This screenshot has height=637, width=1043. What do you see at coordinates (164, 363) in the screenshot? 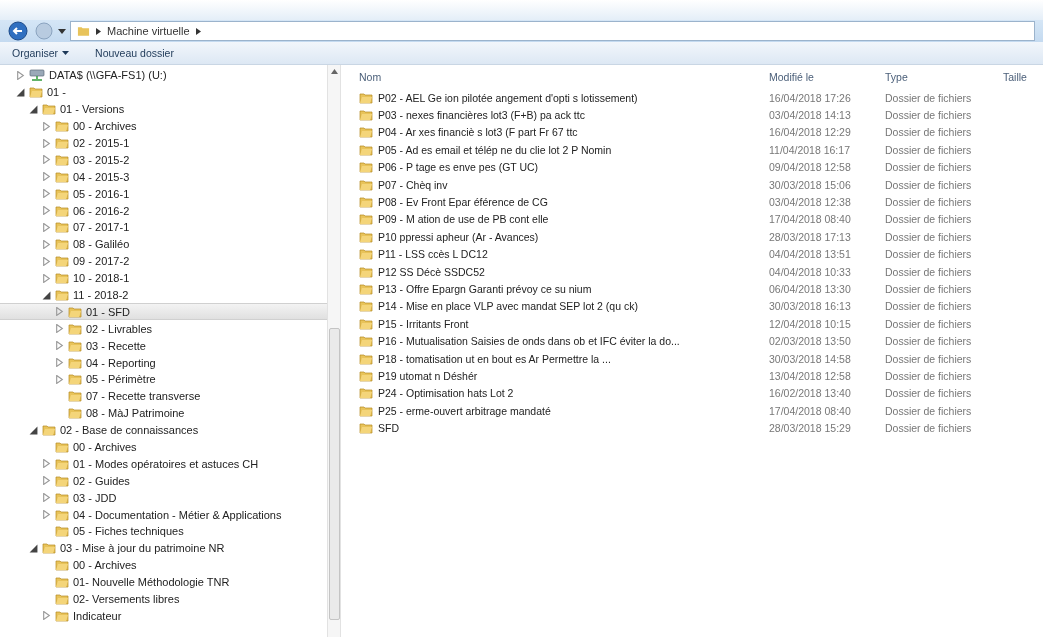
I see `tree-item: 04 - Reporting` at bounding box center [164, 363].